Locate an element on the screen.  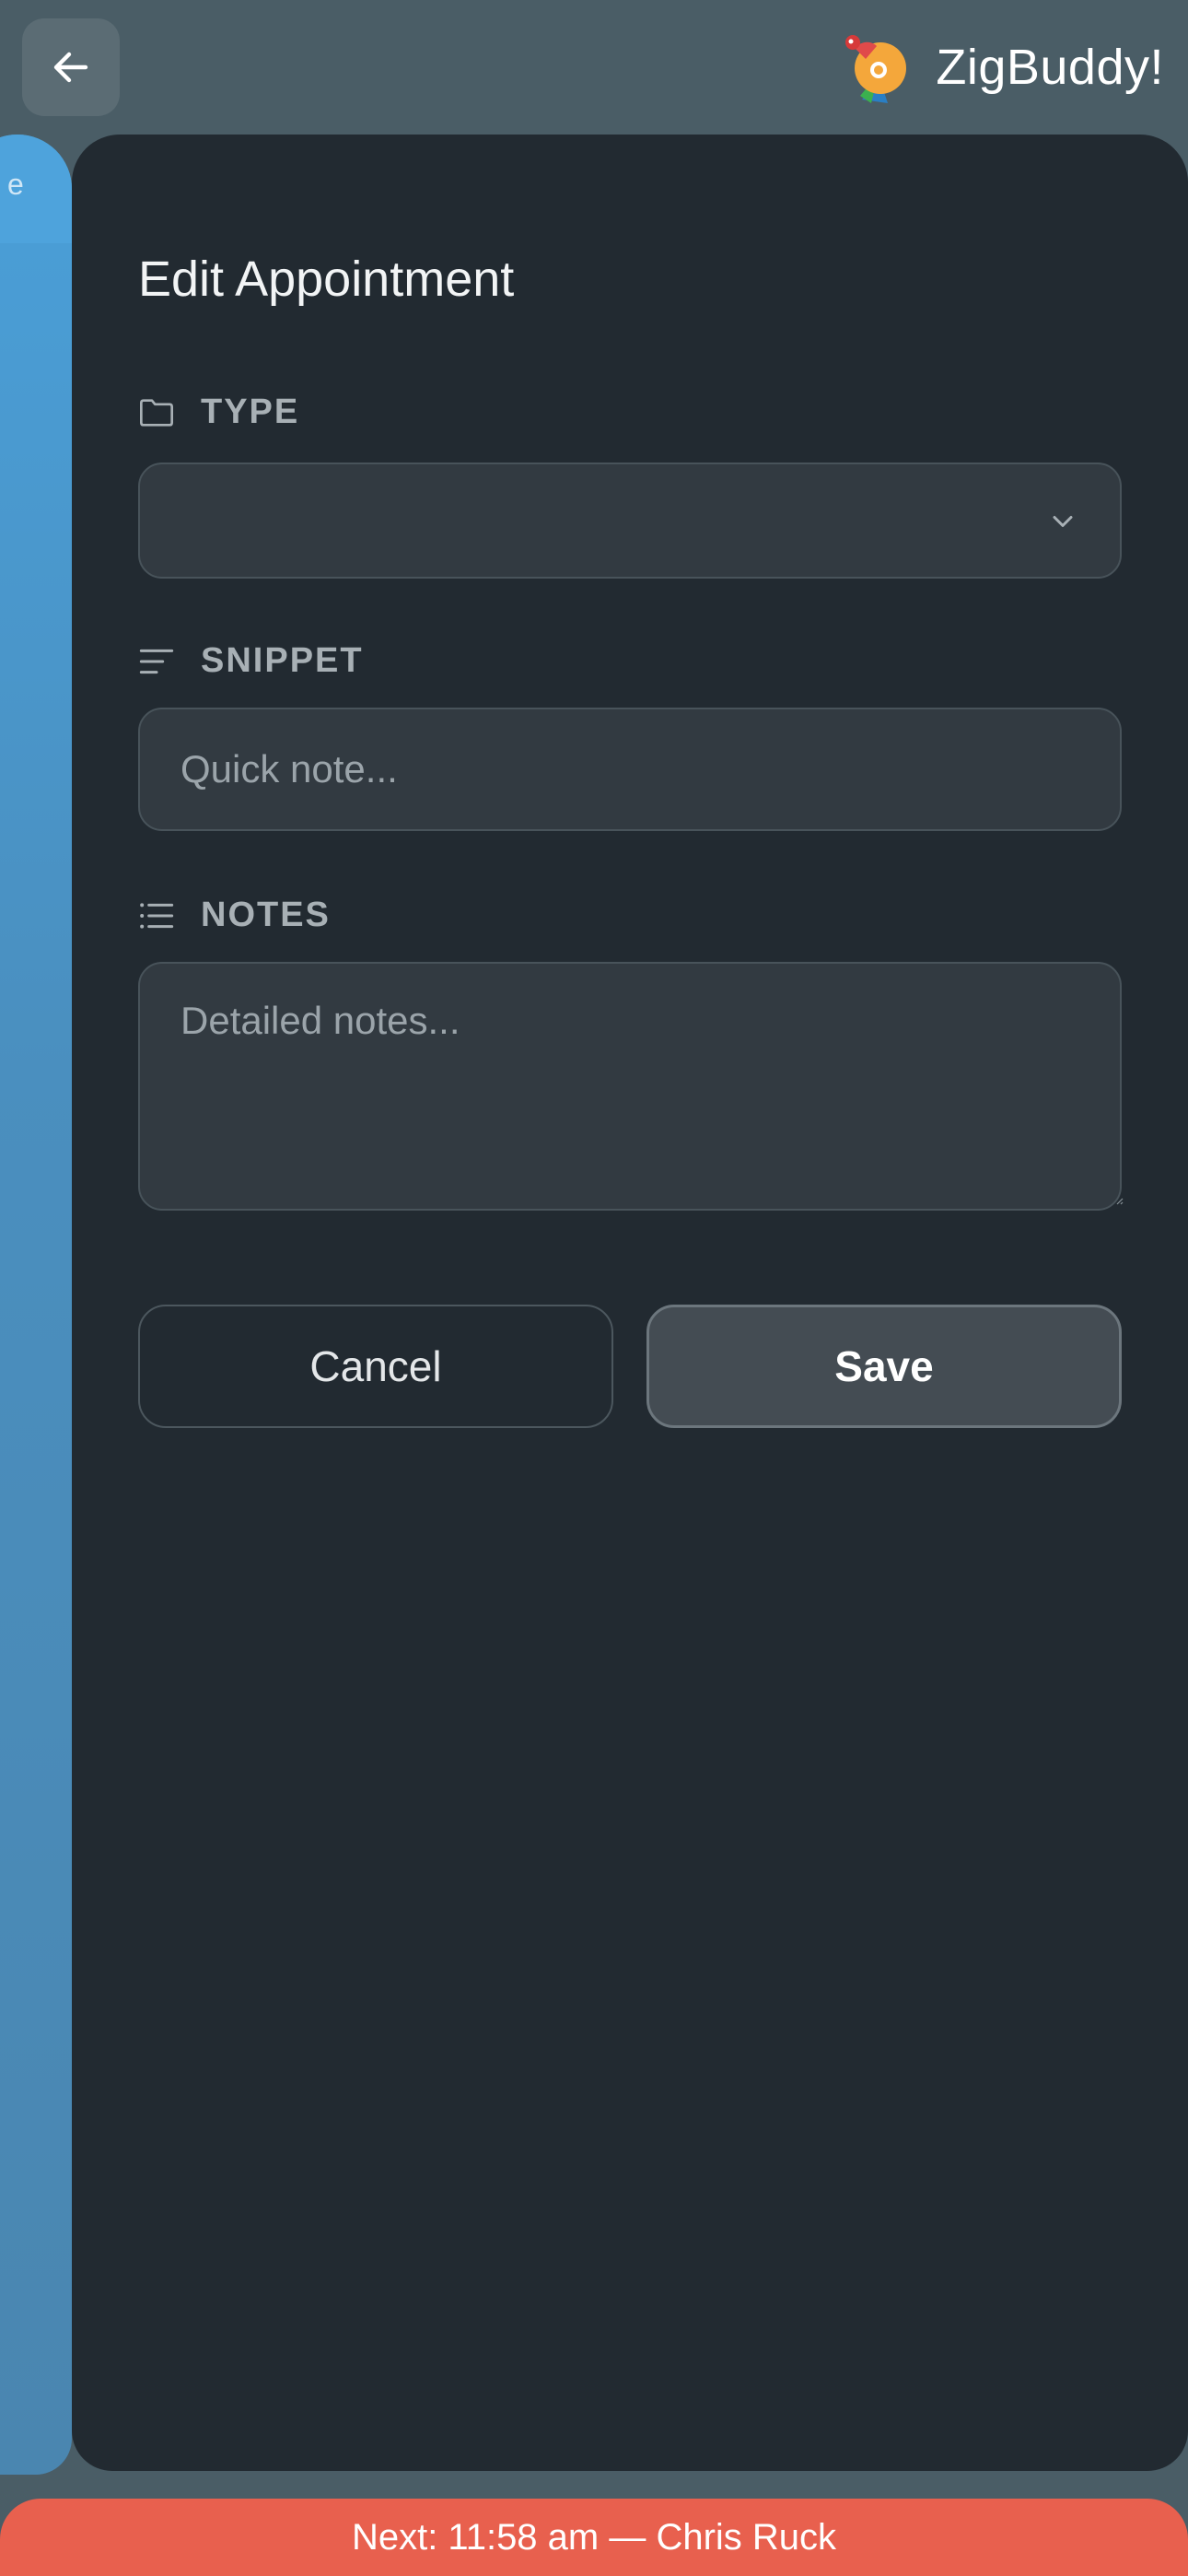
background-tab: e is located at coordinates (36, 189).